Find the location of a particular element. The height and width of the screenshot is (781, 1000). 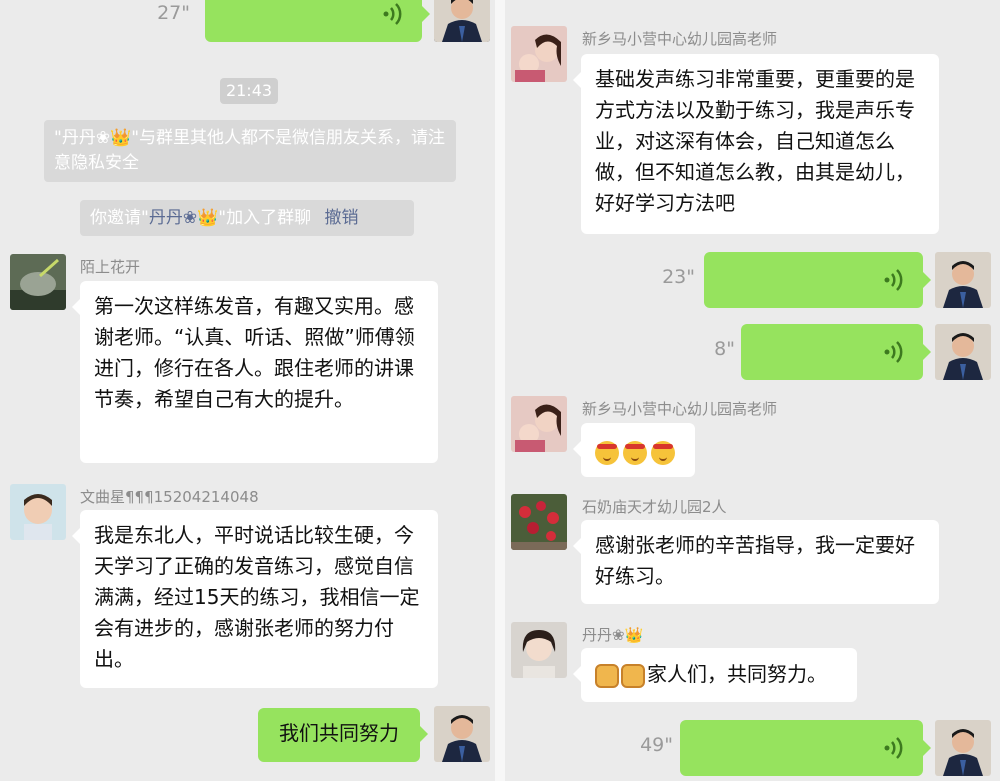

voice-duration: 49" is located at coordinates (656, 745).